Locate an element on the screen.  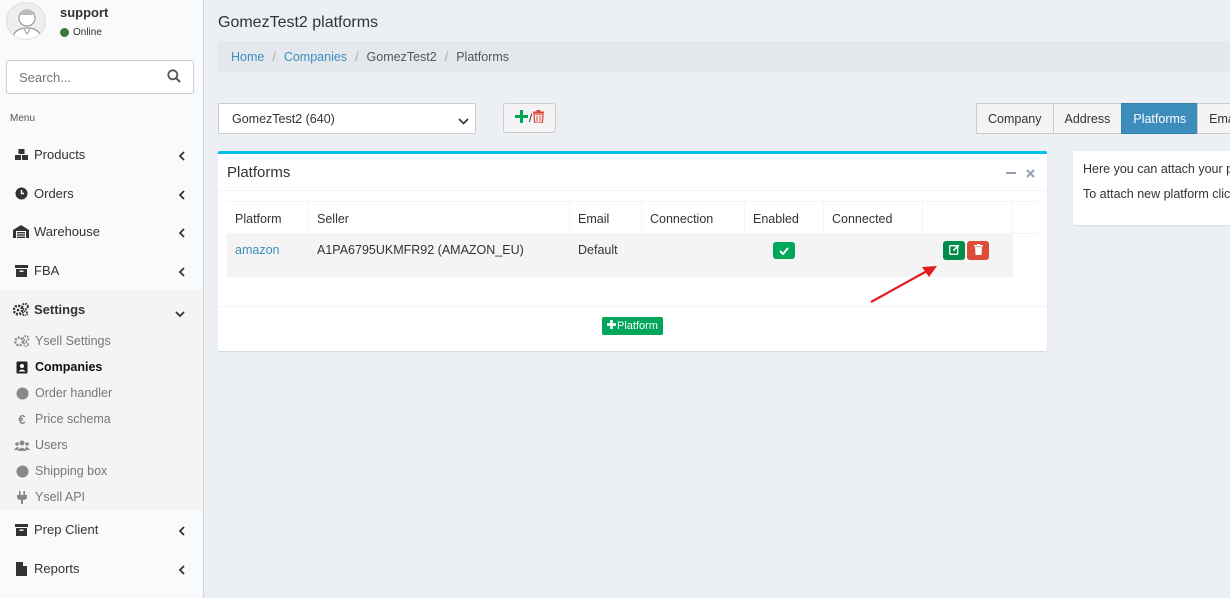
sidebar-subitem-label: Ysell API is located at coordinates (60, 497).